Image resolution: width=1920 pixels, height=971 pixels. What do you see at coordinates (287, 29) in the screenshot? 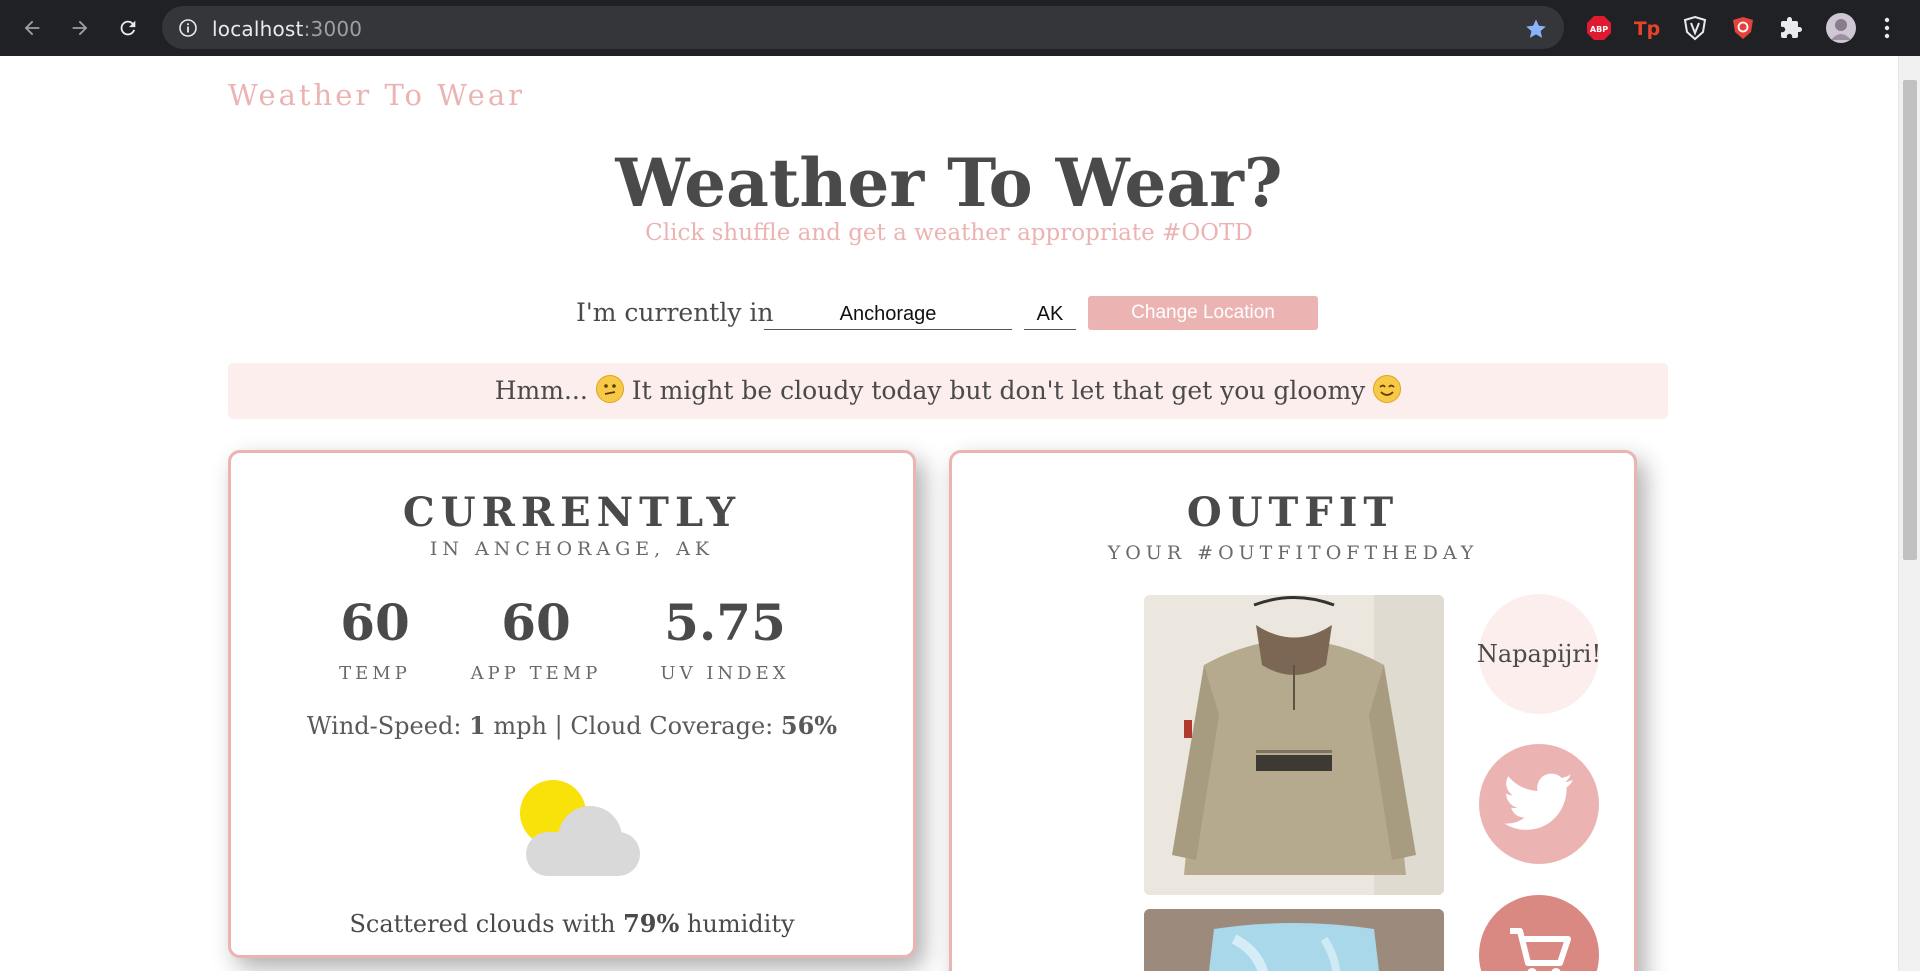
I see `url-text: localhost:3000` at bounding box center [287, 29].